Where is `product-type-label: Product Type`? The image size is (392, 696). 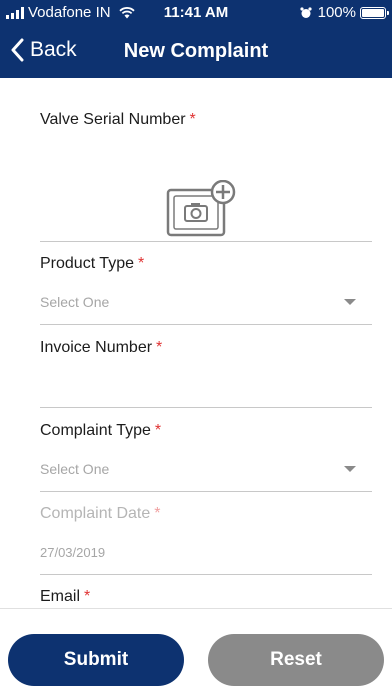 product-type-label: Product Type is located at coordinates (87, 263).